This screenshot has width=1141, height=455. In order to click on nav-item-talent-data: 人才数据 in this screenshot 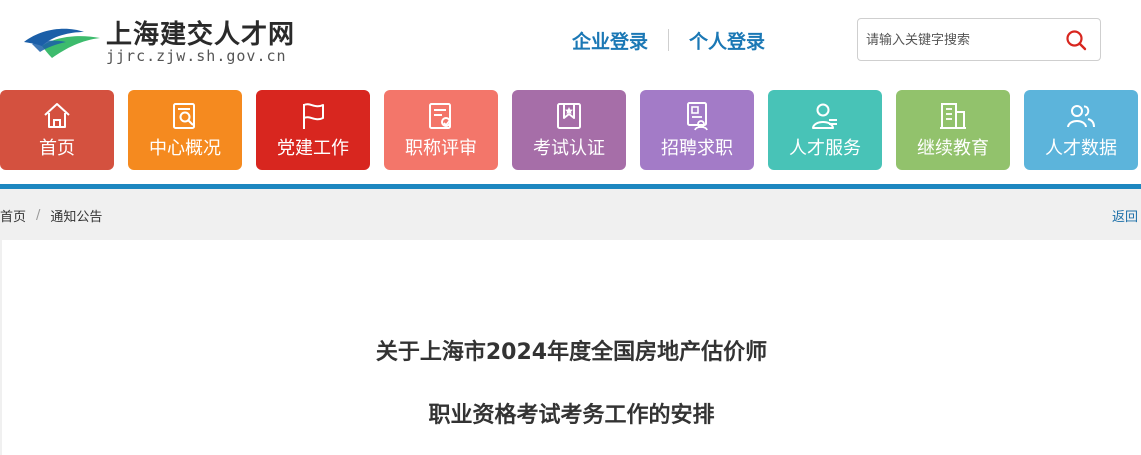, I will do `click(1081, 130)`.